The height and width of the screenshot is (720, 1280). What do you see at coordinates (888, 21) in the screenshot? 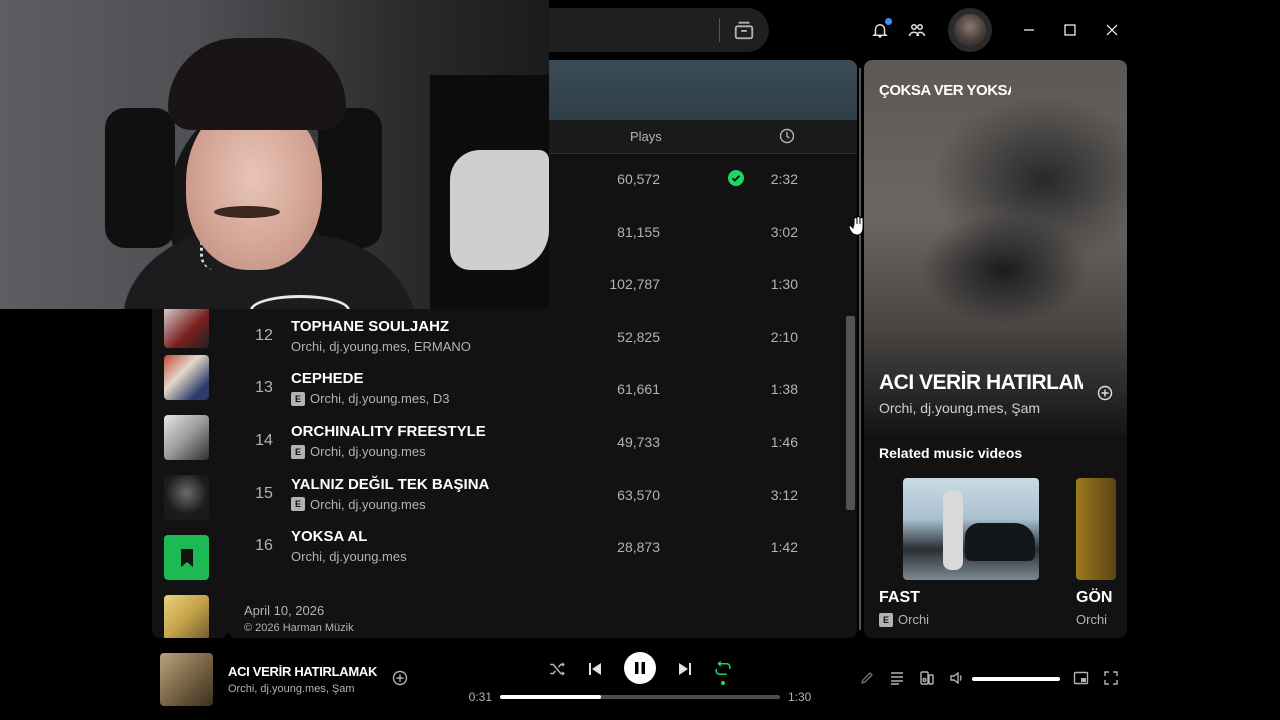
I see `notification-dot` at bounding box center [888, 21].